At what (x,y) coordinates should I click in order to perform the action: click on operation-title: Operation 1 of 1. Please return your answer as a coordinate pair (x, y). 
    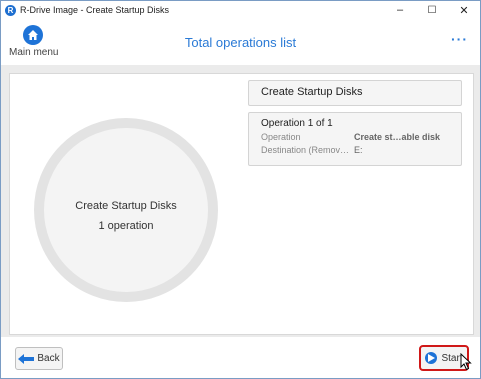
    Looking at the image, I should click on (297, 123).